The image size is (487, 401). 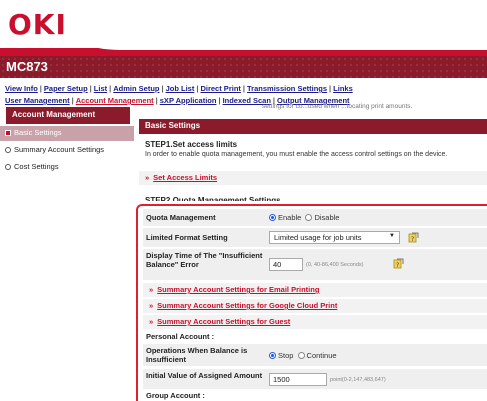 What do you see at coordinates (220, 88) in the screenshot?
I see `nav-direct-print: Direct Print` at bounding box center [220, 88].